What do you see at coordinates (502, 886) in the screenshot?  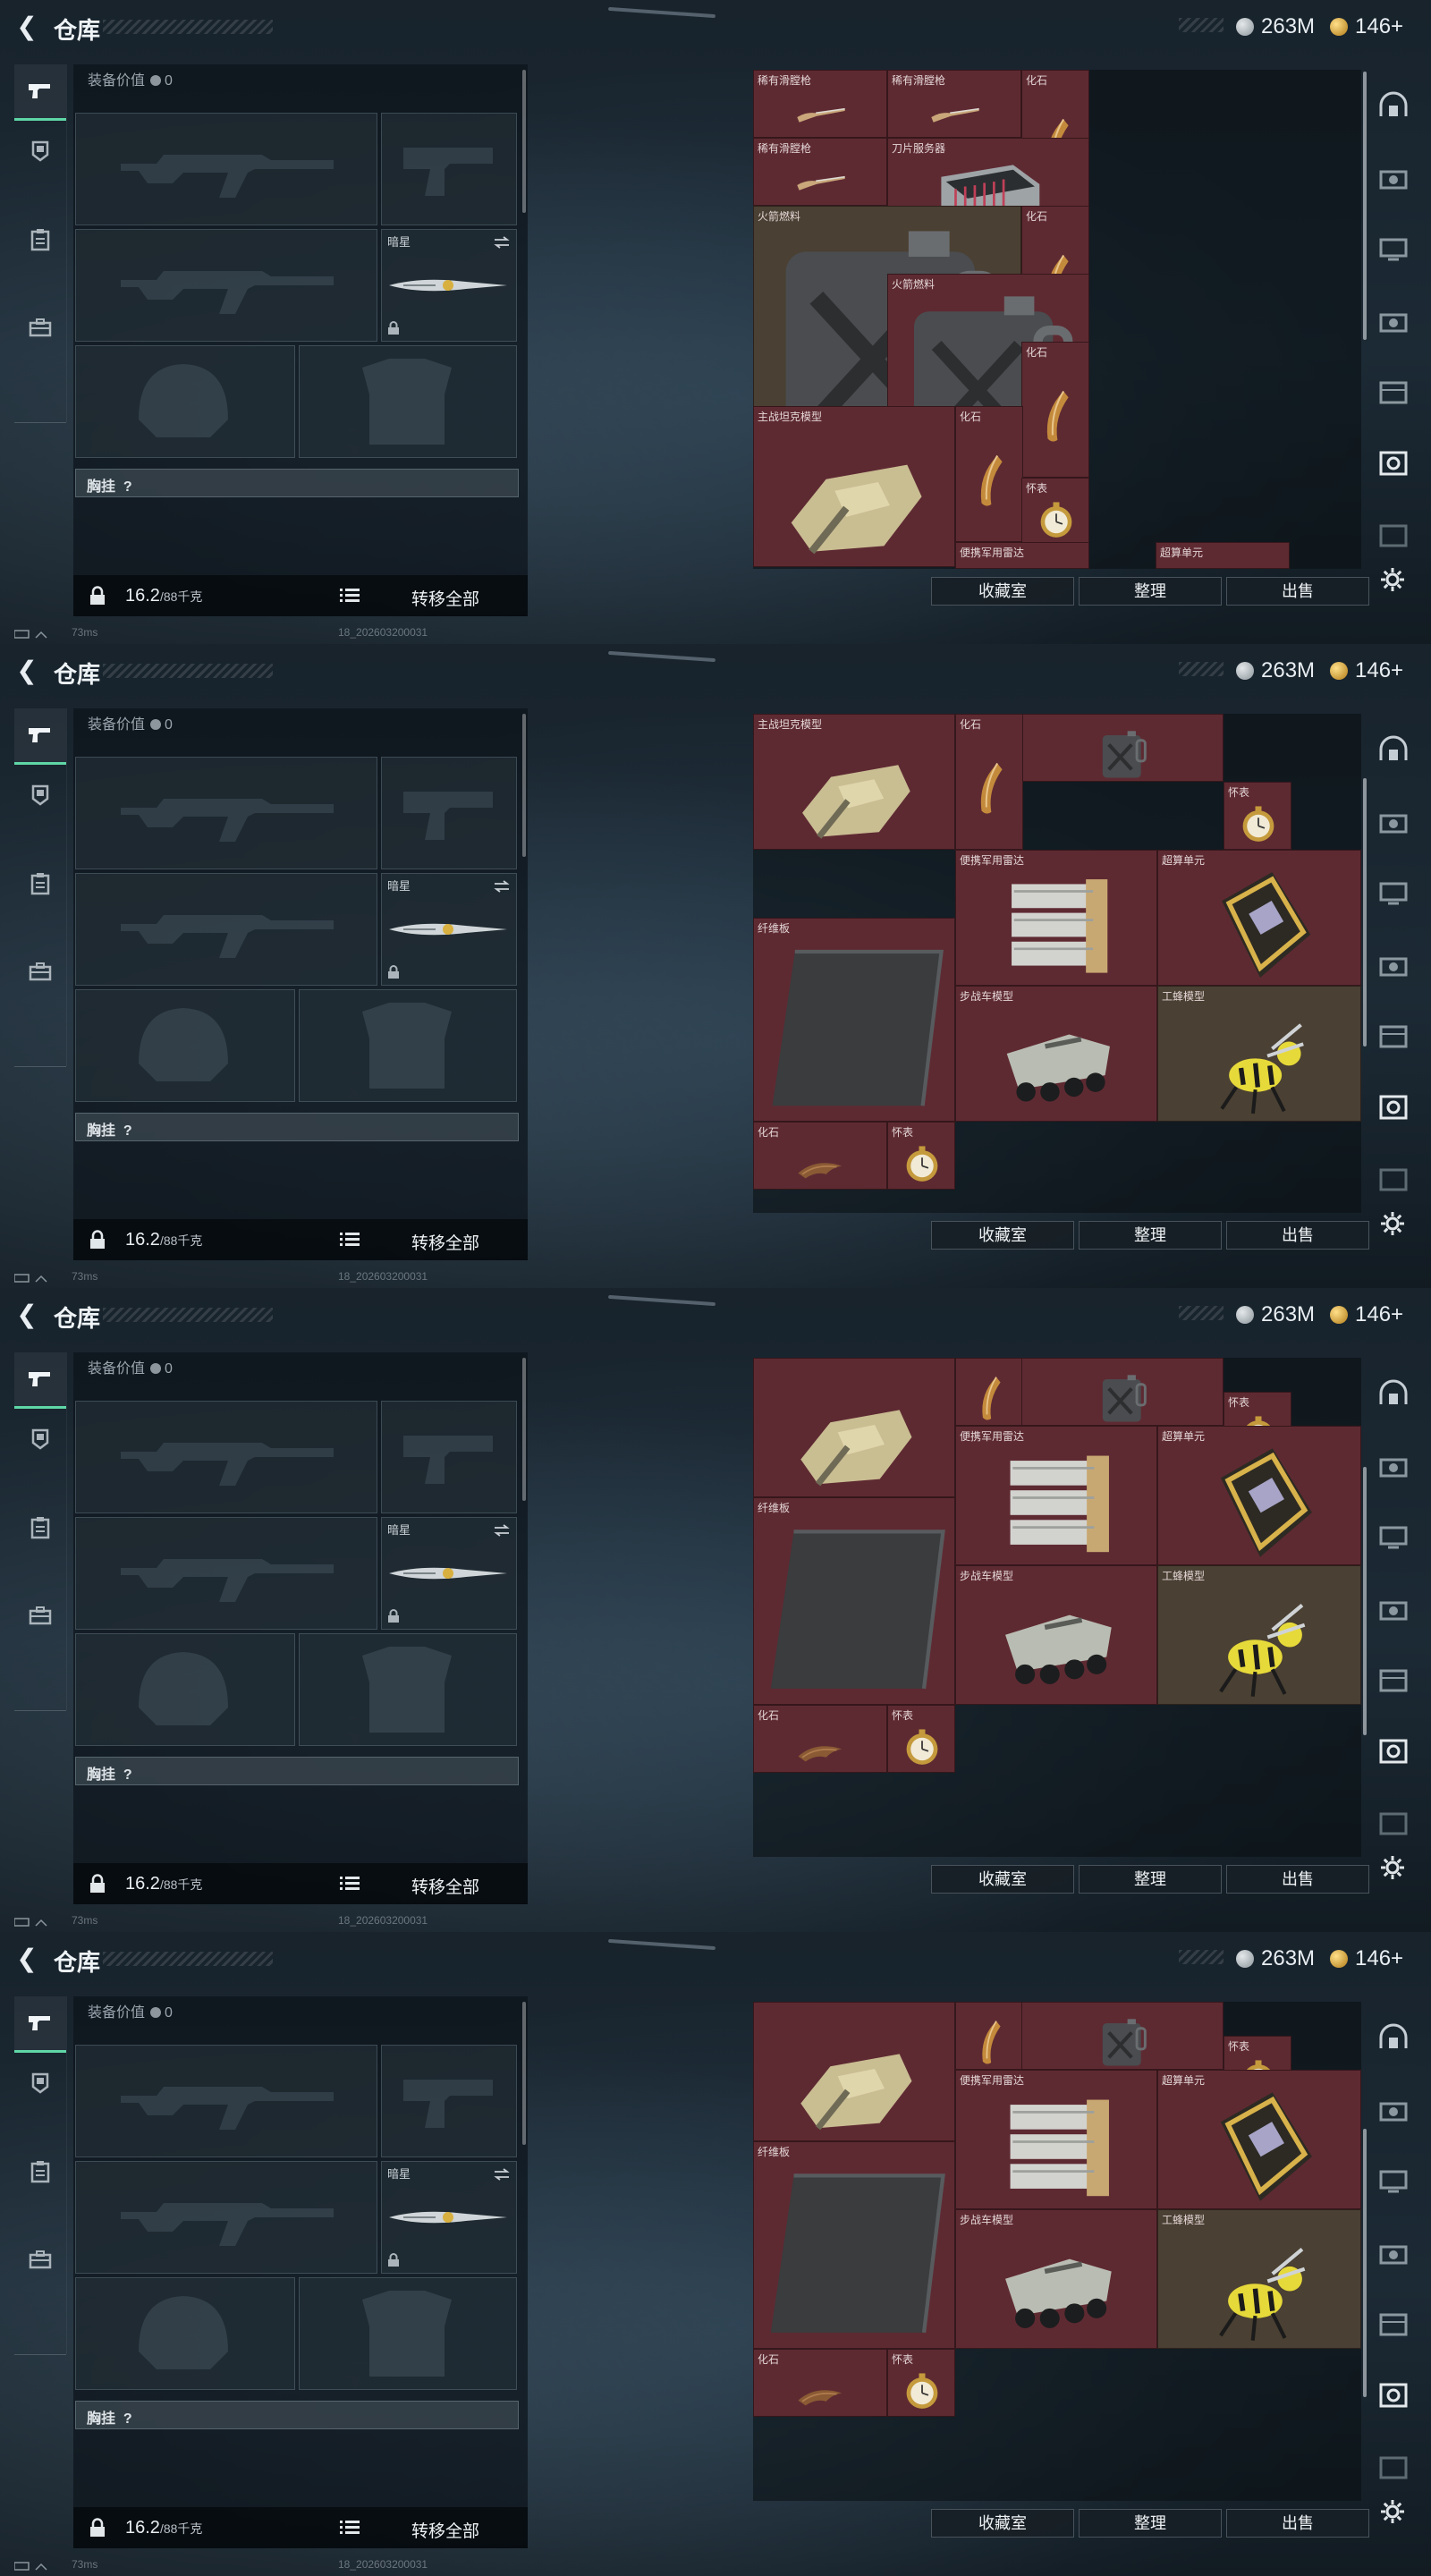 I see `swap-icon` at bounding box center [502, 886].